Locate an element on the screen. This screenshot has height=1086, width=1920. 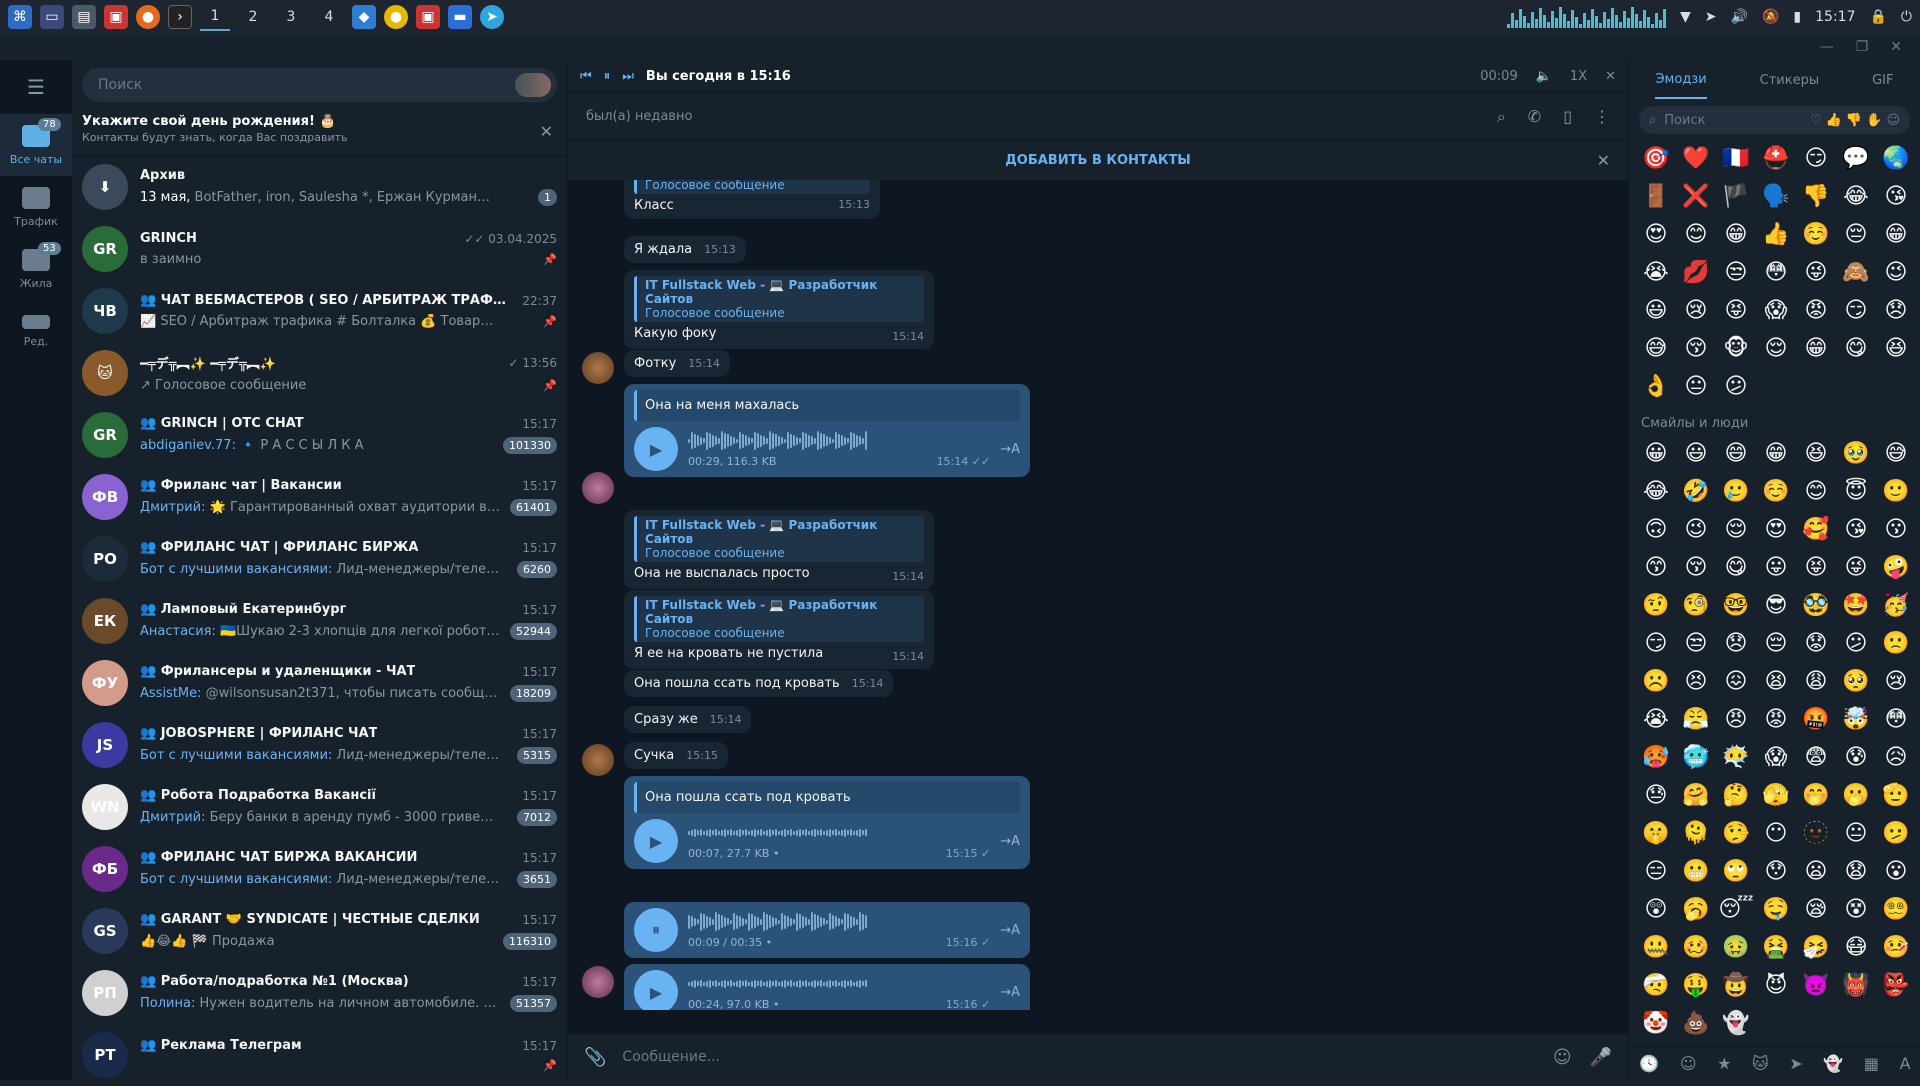
emoji-item: ❤️ is located at coordinates (1696, 159).